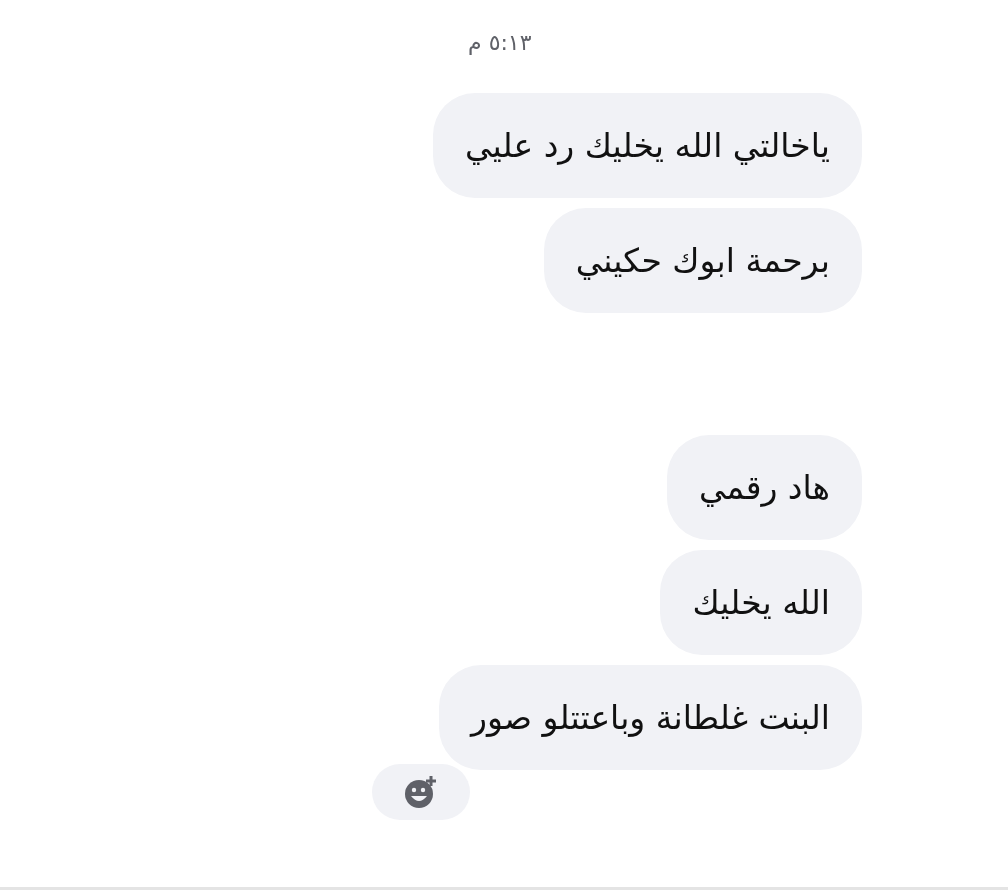 This screenshot has width=1008, height=890. Describe the element at coordinates (764, 487) in the screenshot. I see `message-bubble: هاد رقمي` at that location.